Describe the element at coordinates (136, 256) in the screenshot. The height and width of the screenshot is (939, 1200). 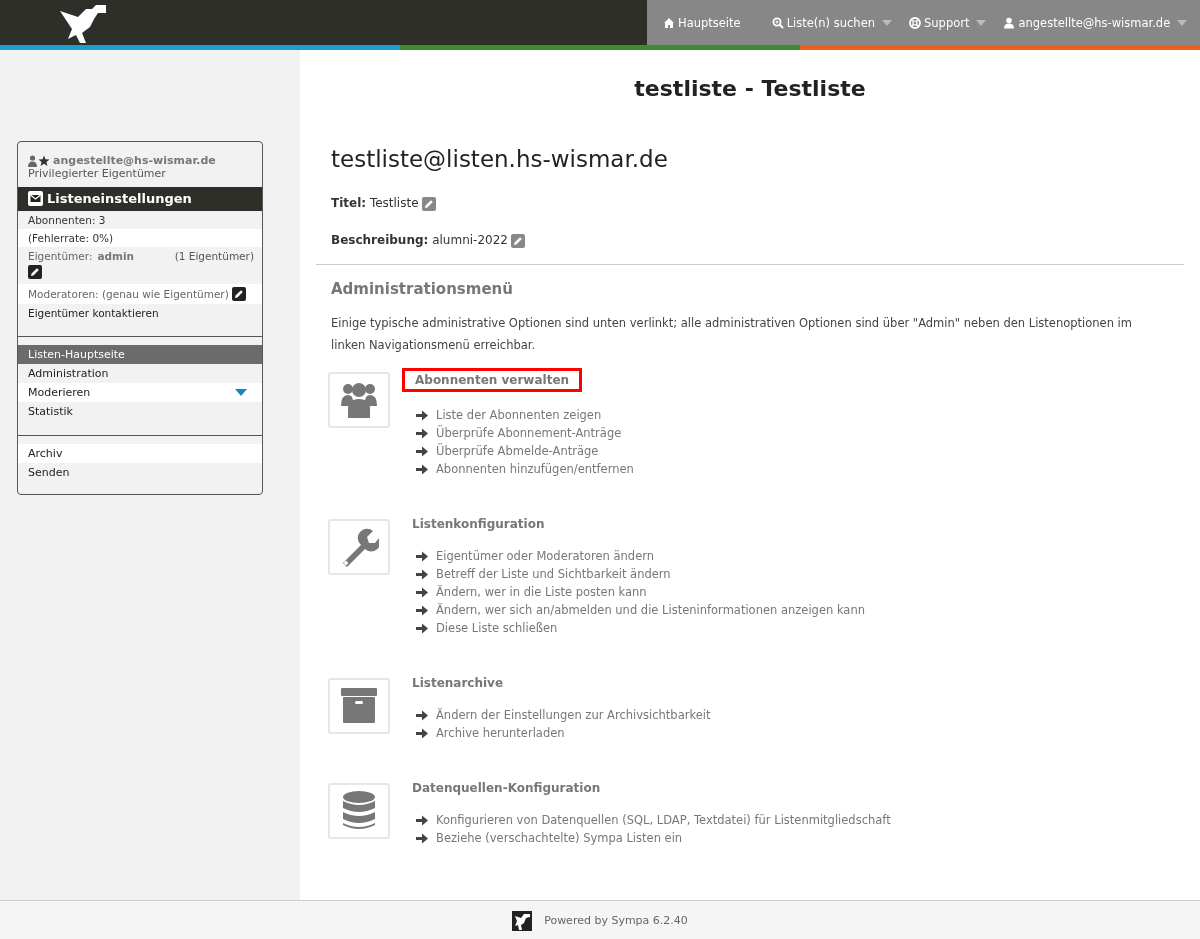
I see `owner-name: admin` at that location.